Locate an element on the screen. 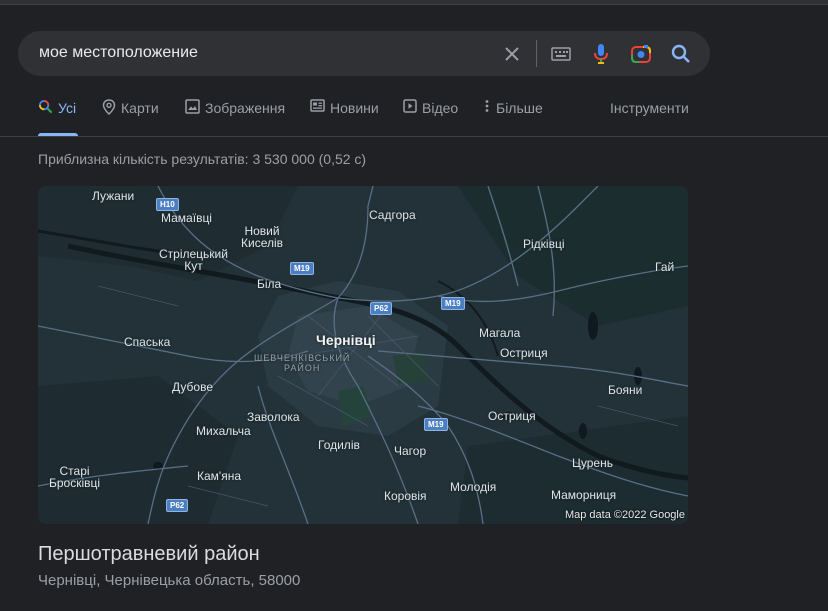 The image size is (828, 611). map-label: Біла is located at coordinates (269, 284).